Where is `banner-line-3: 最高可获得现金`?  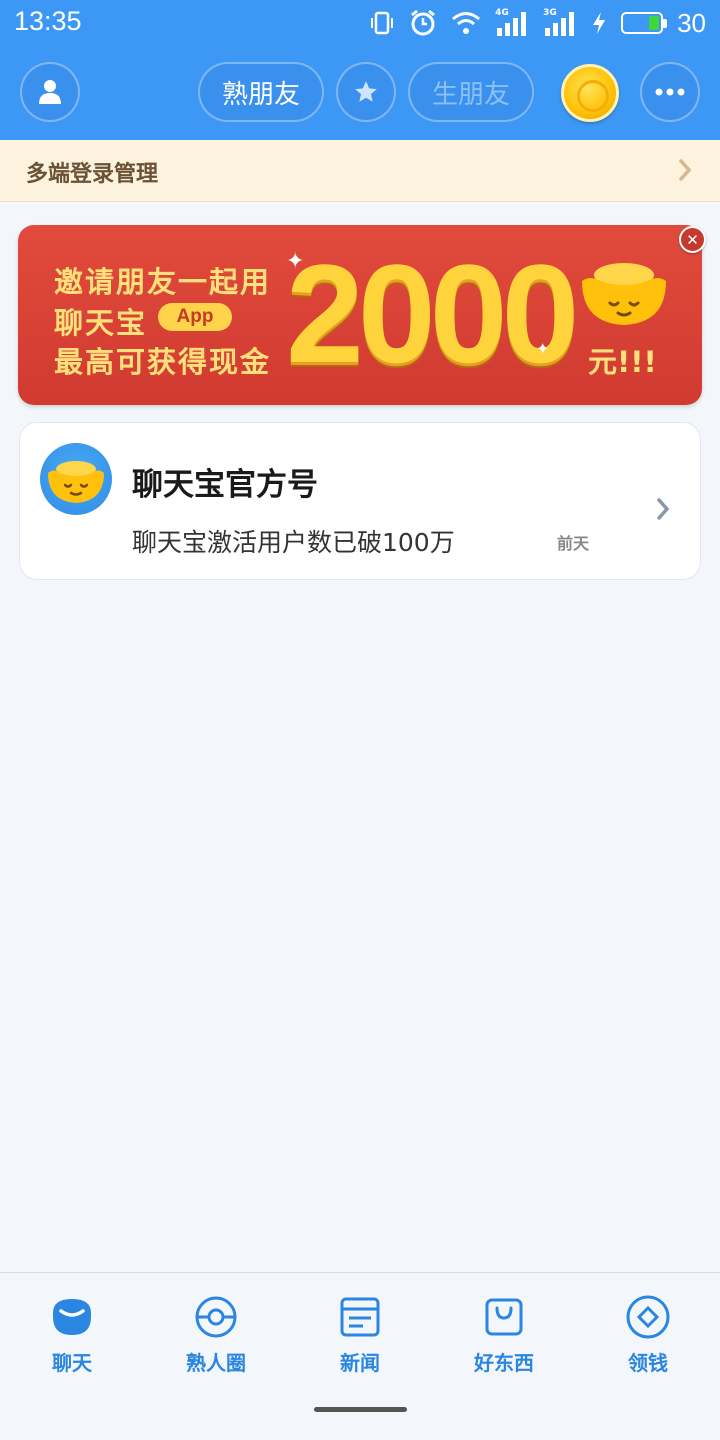 banner-line-3: 最高可获得现金 is located at coordinates (163, 362).